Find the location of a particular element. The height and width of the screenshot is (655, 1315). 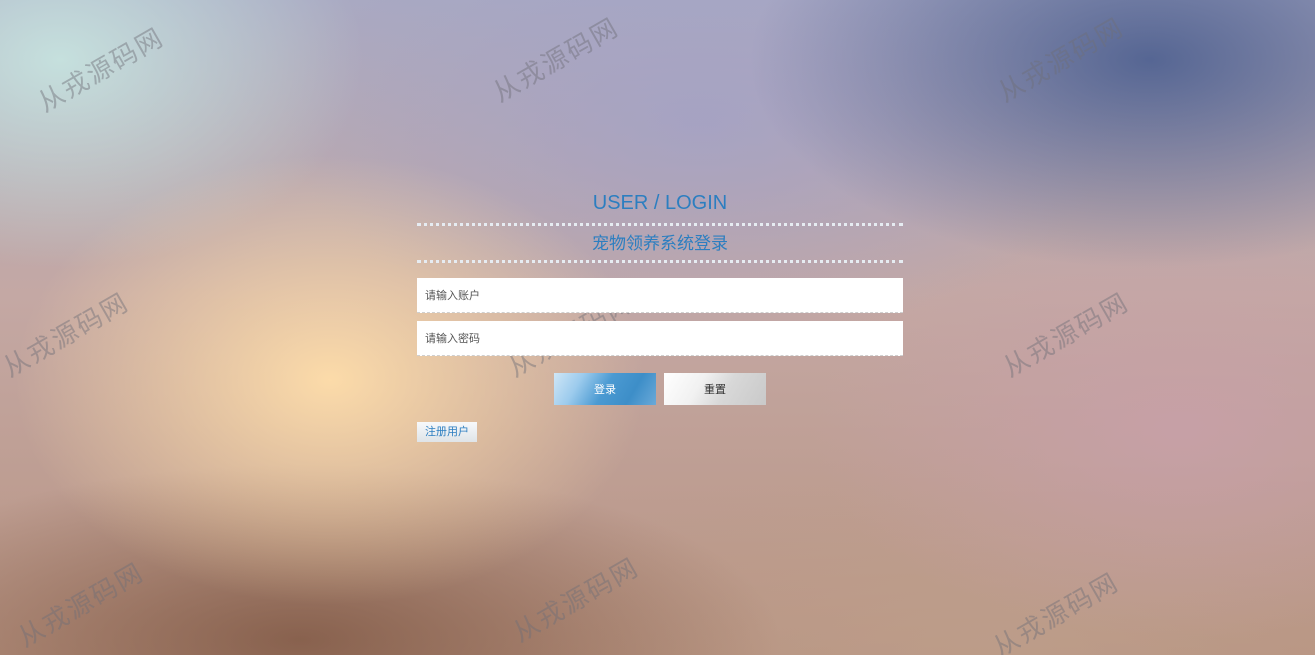

button-row: 登录 重置 is located at coordinates (660, 389).